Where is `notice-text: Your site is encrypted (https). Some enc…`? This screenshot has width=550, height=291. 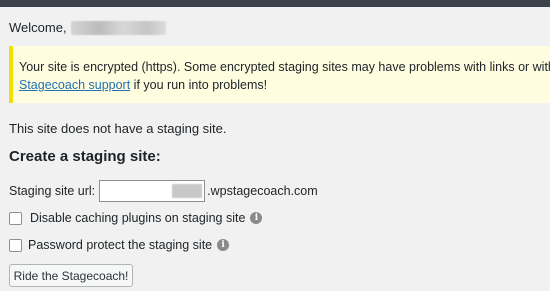
notice-text: Your site is encrypted (https). Some enc… is located at coordinates (284, 67).